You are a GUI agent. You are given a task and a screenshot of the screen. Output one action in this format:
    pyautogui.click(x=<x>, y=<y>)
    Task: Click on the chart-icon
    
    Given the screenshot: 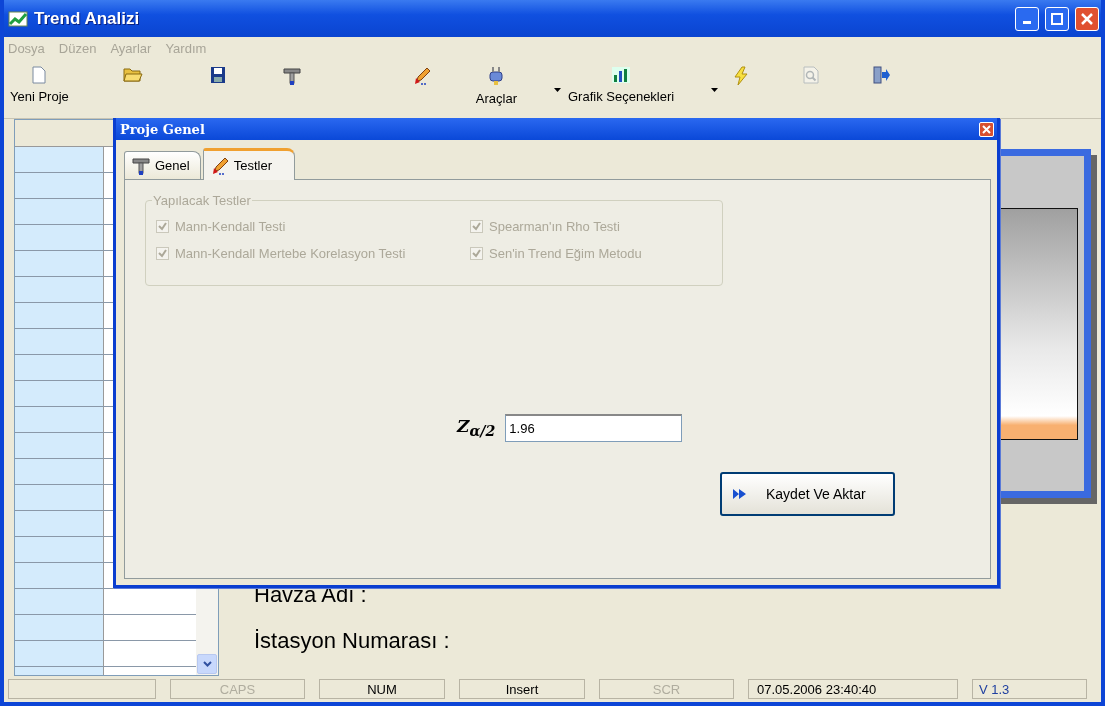 What is the action you would take?
    pyautogui.click(x=18, y=18)
    